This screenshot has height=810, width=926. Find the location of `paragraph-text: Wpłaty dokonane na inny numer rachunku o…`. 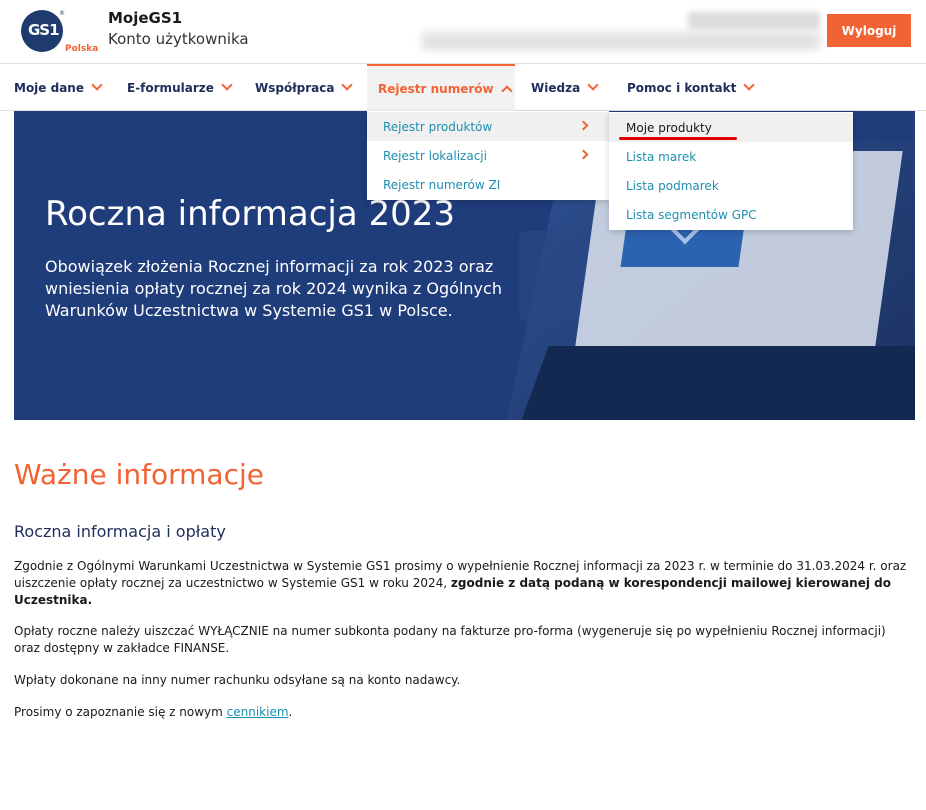

paragraph-text: Wpłaty dokonane na inny numer rachunku o… is located at coordinates (237, 680).